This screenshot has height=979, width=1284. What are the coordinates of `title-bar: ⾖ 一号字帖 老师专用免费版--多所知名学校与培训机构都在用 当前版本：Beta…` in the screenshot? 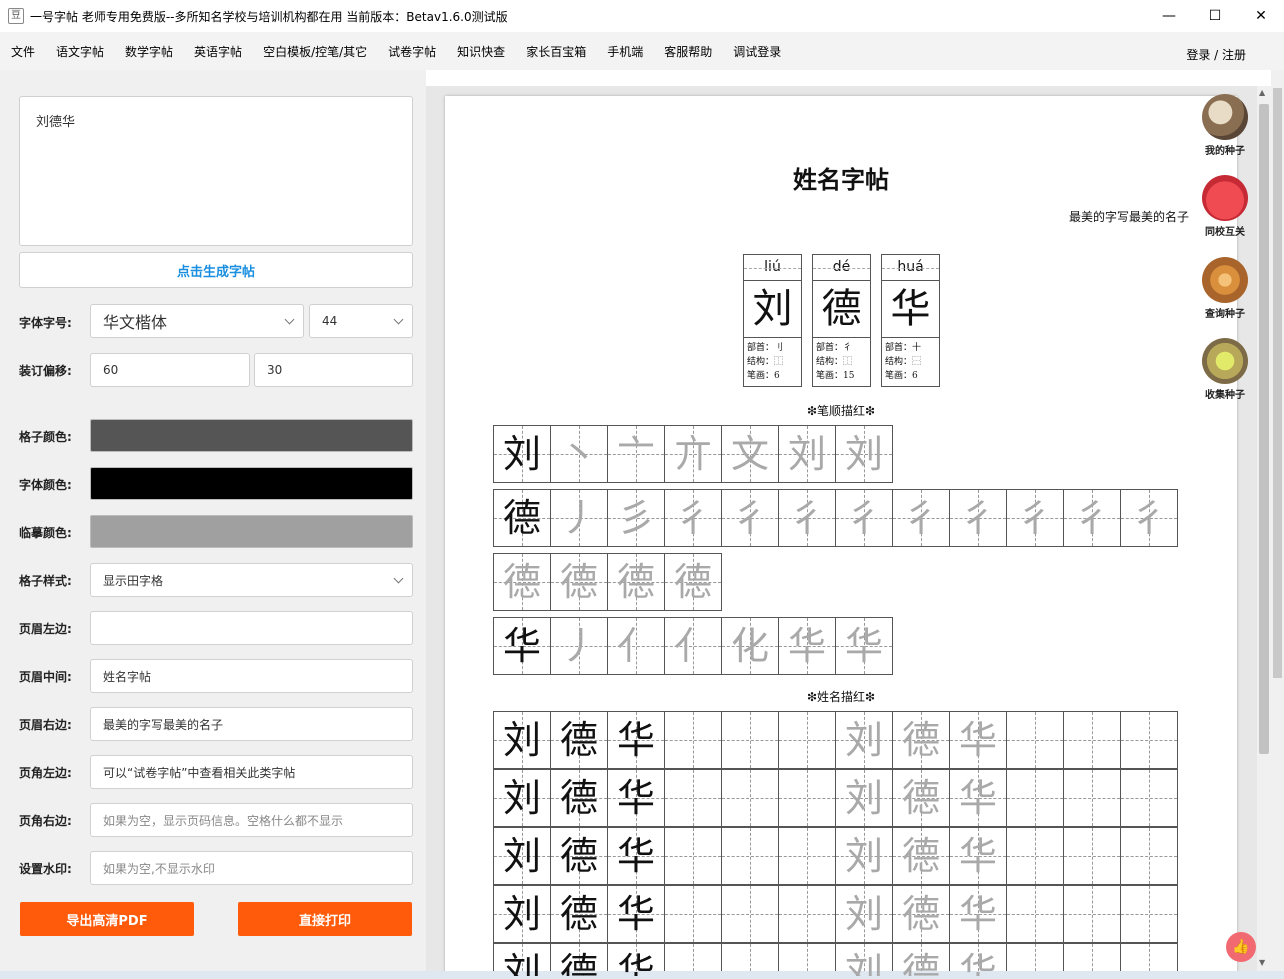 It's located at (642, 16).